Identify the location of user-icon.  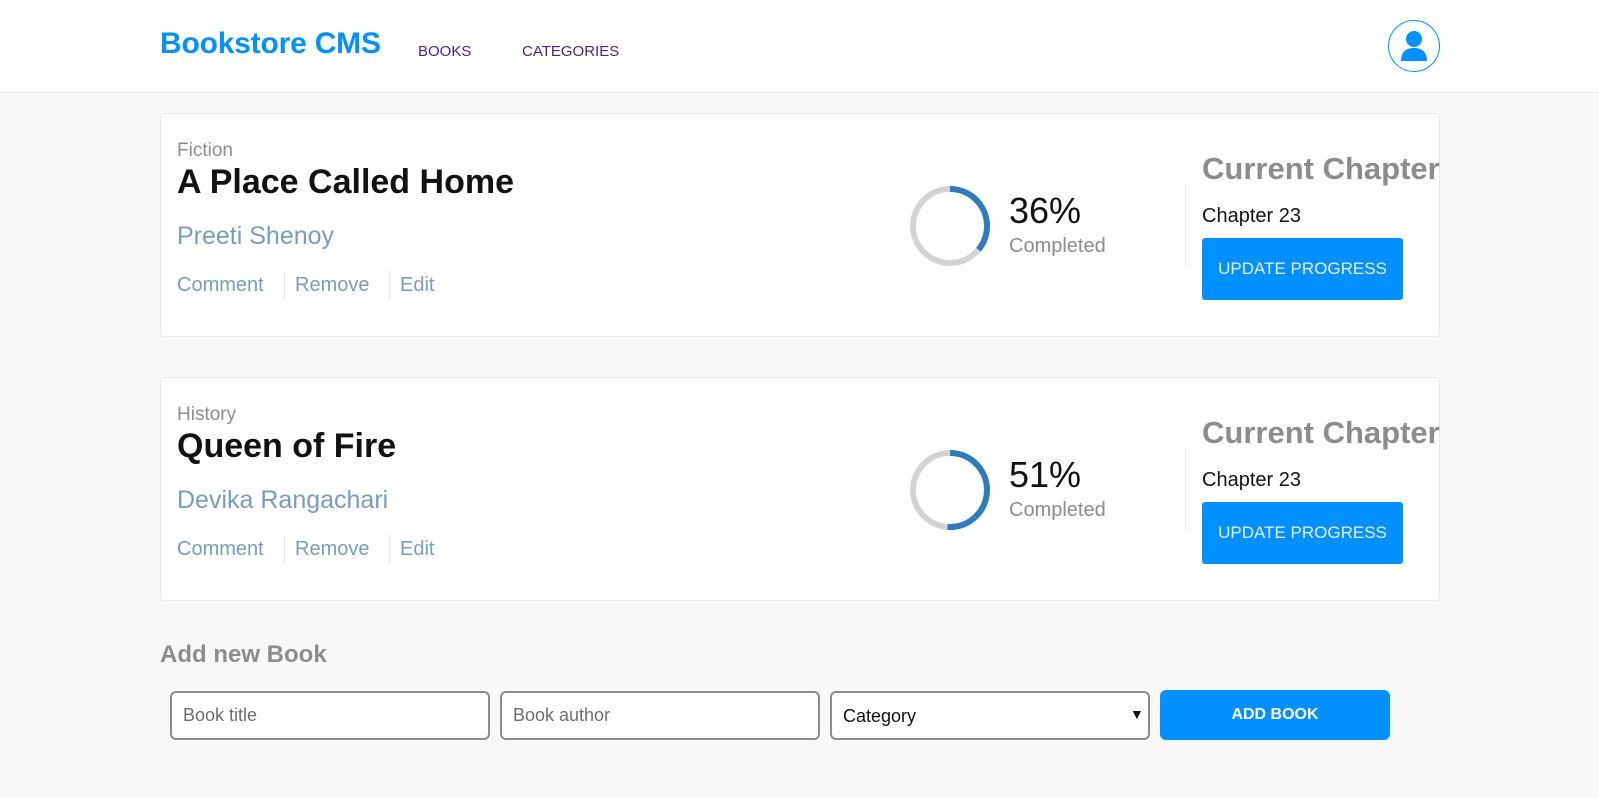
(1414, 46).